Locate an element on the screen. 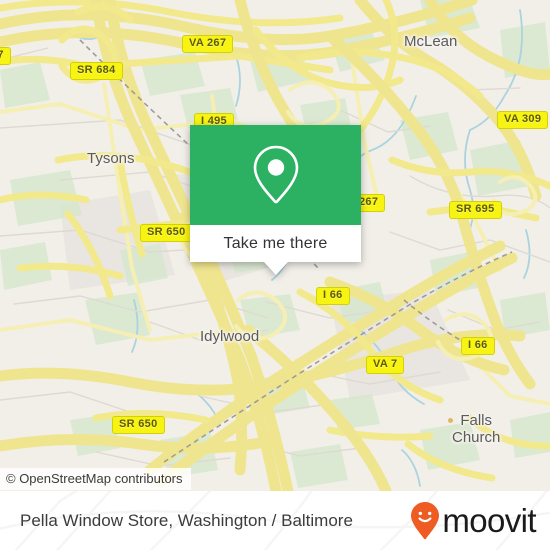 The height and width of the screenshot is (550, 550). popup-header is located at coordinates (275, 175).